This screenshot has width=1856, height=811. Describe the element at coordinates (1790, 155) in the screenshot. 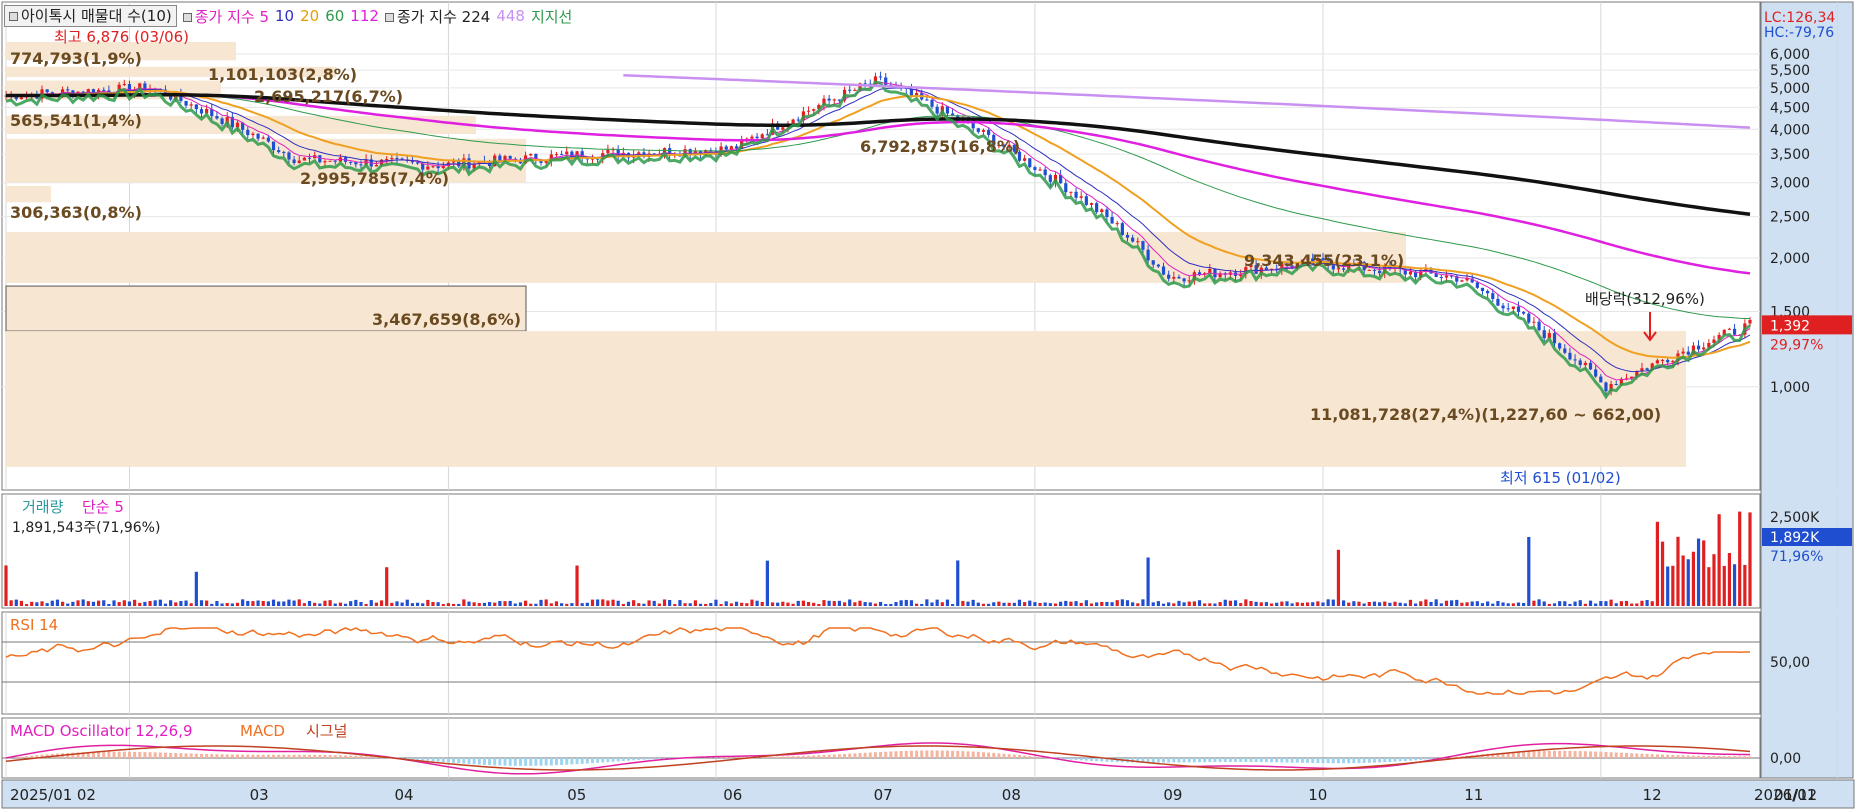

I see `y-tick-label: 3,500` at that location.